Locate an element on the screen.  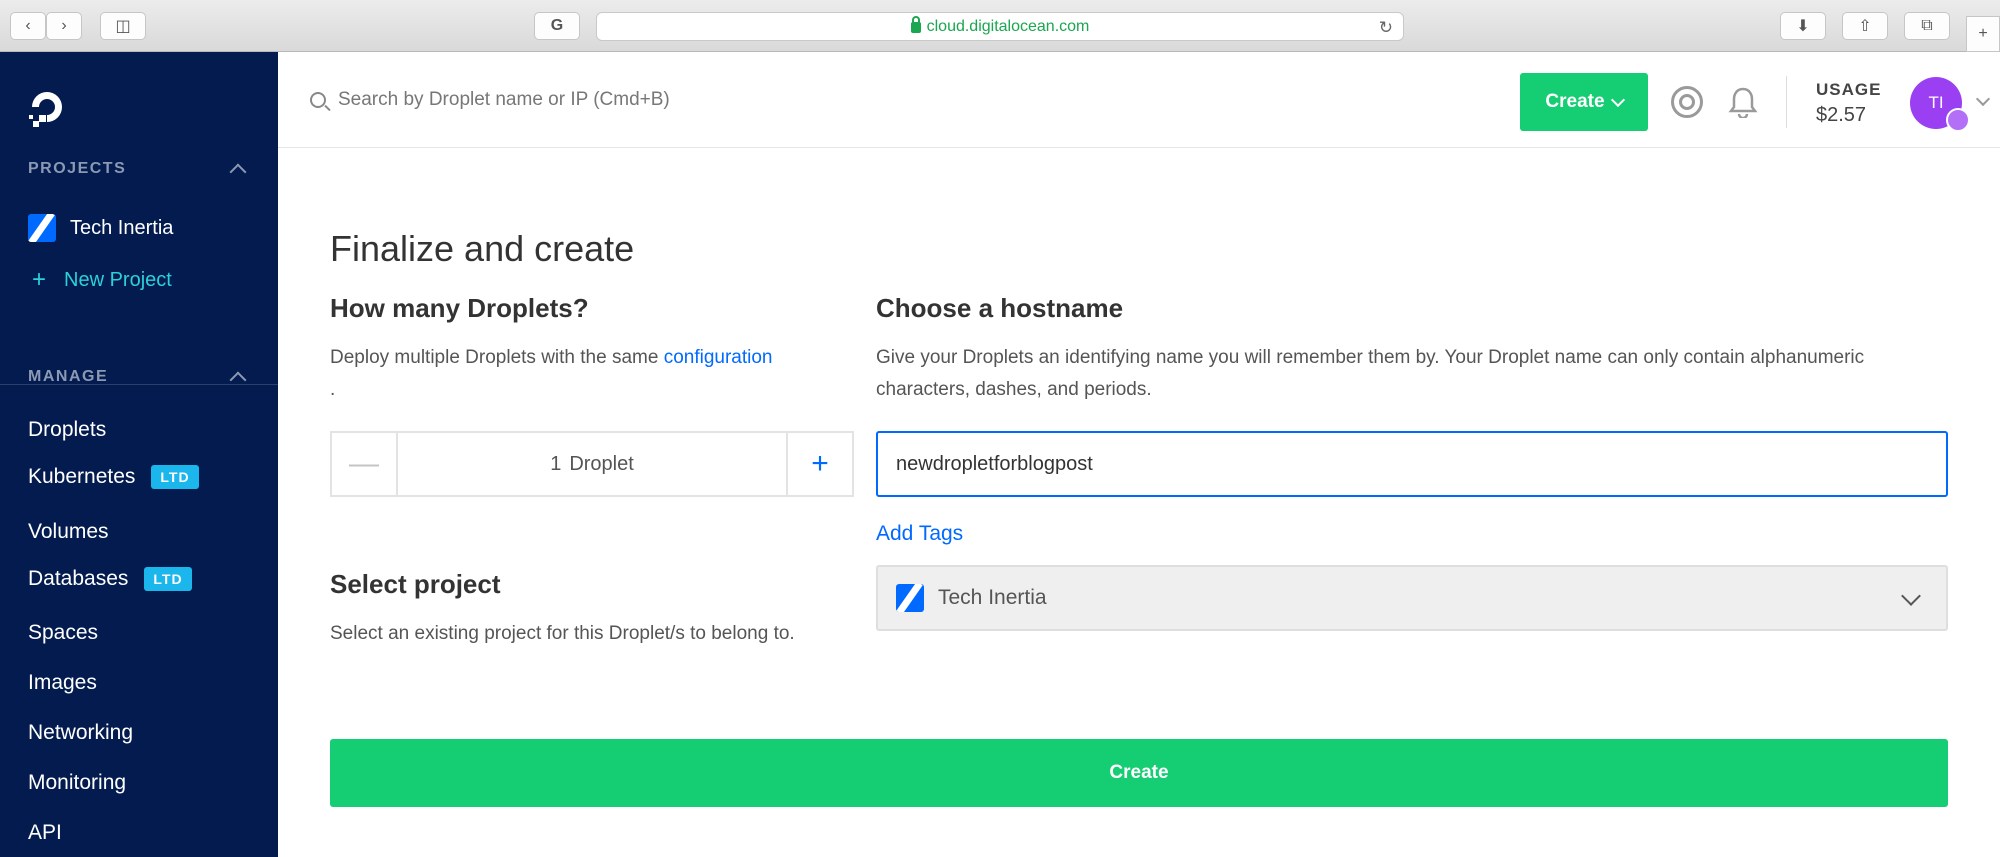
sidebar-item-volumes: Volumes is located at coordinates (68, 532).